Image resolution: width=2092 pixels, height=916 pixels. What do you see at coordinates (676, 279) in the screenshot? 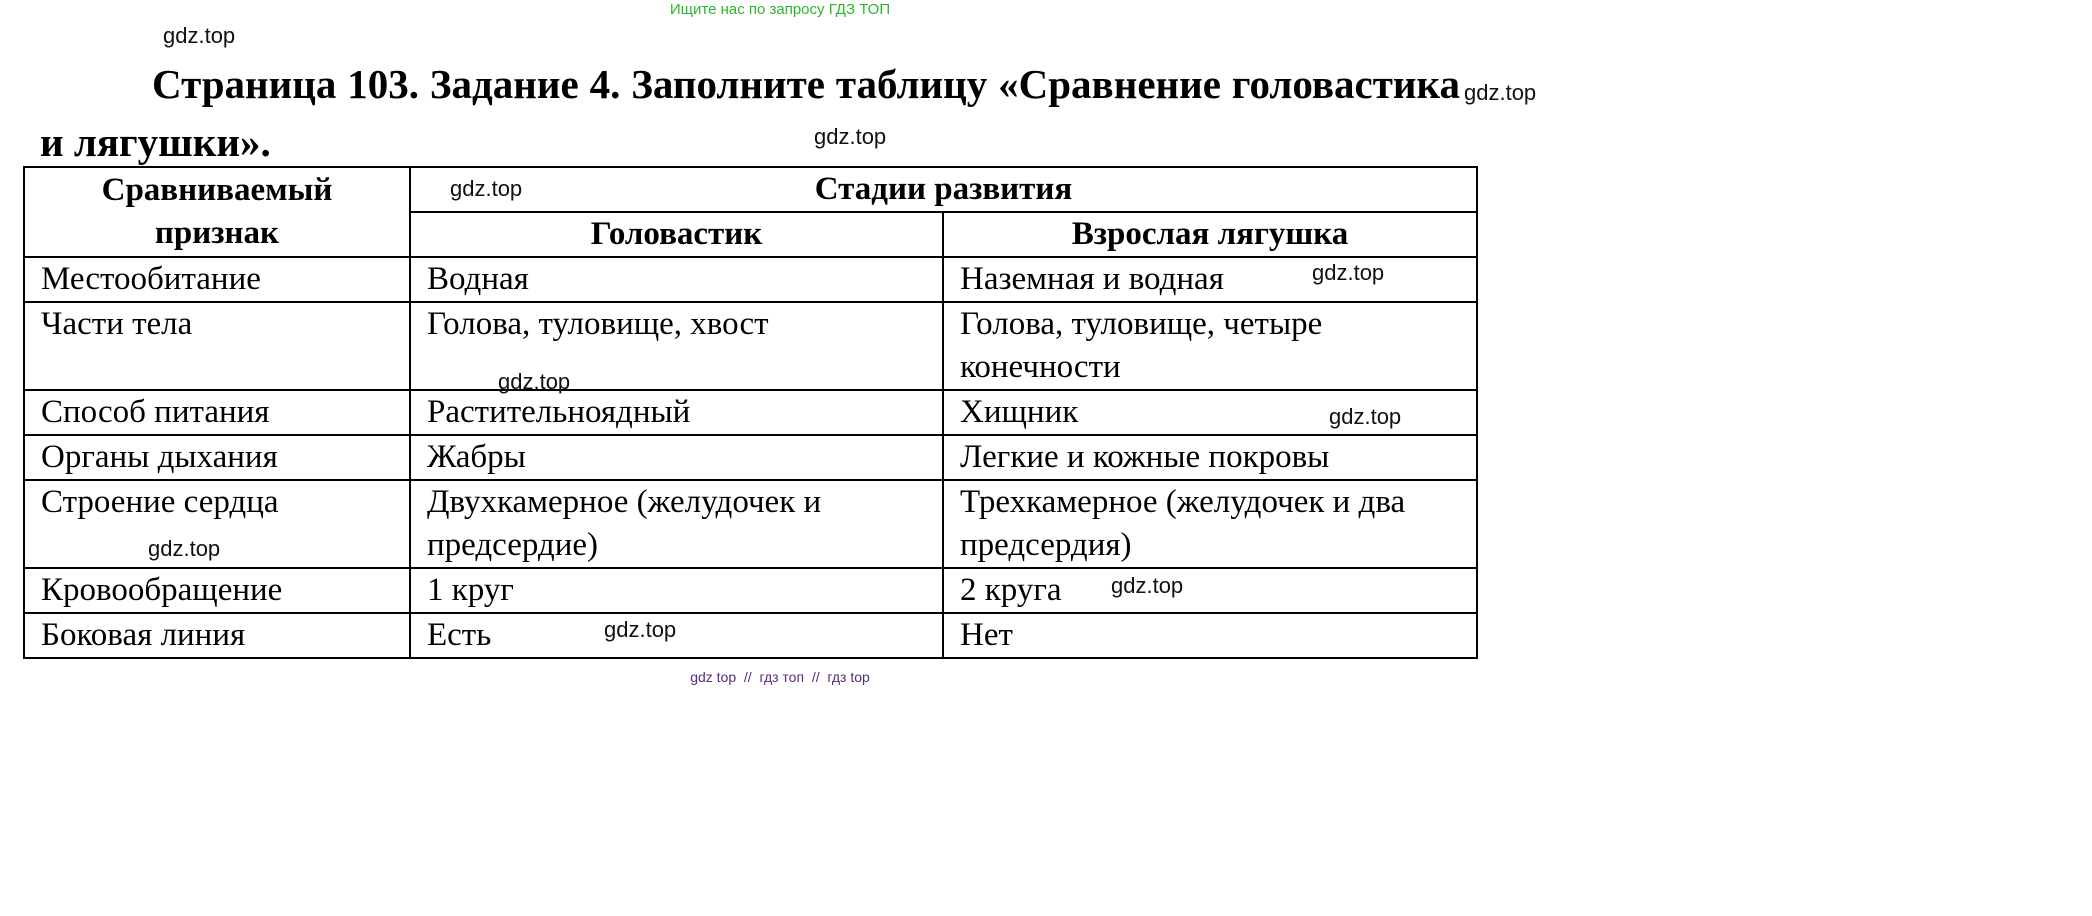
I see `row-tadpole: Водная` at bounding box center [676, 279].